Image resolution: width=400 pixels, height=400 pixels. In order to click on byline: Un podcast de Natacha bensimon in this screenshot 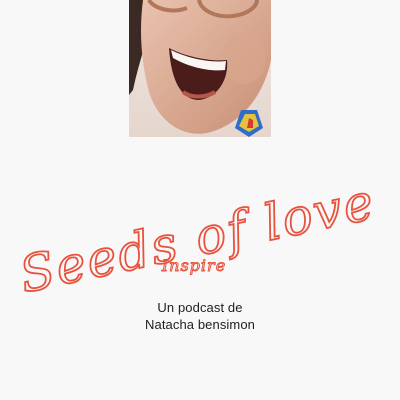, I will do `click(200, 316)`.